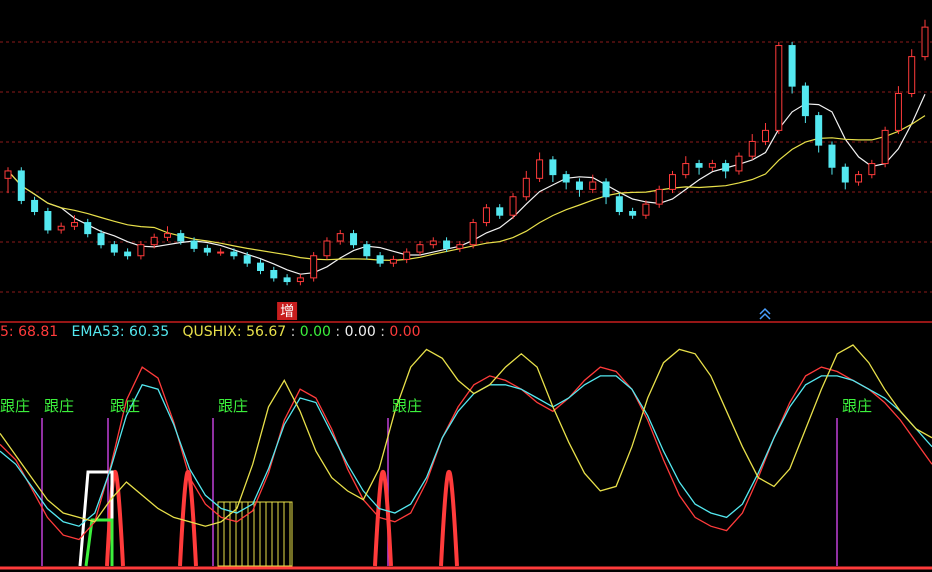 The height and width of the screenshot is (572, 932). I want to click on yellow-block-outline, so click(255, 534).